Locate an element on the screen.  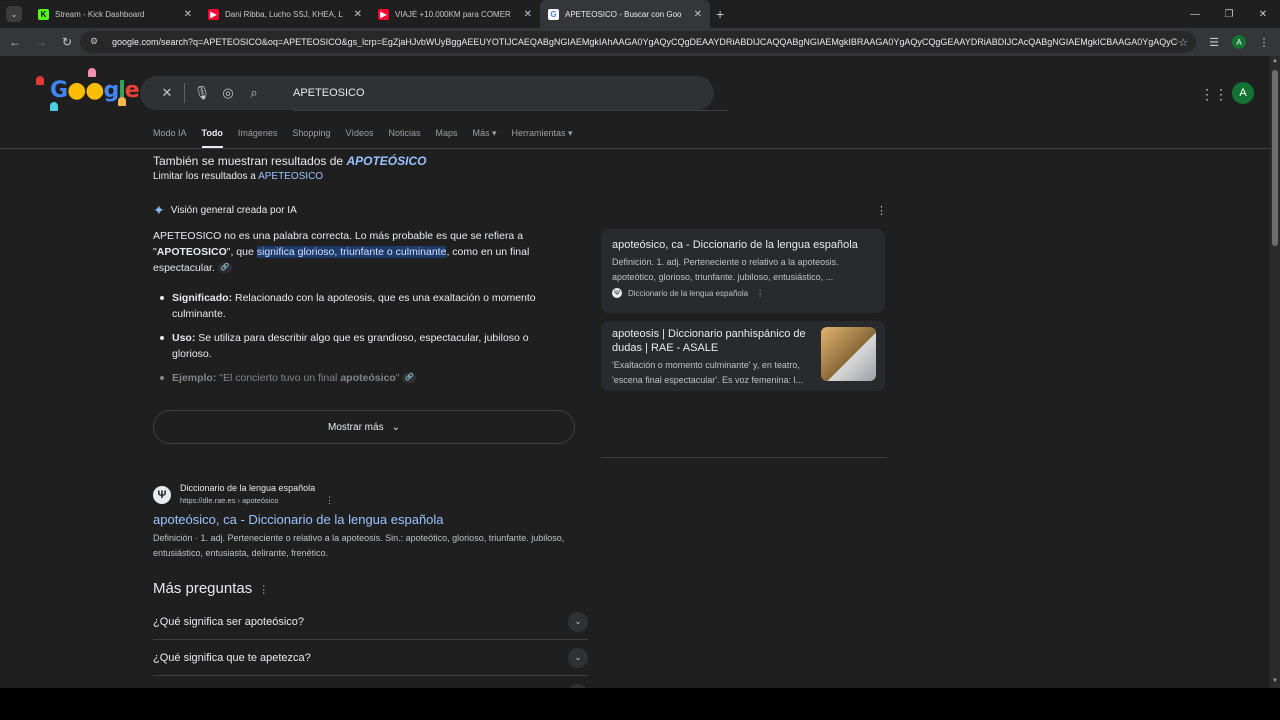
tab-maps: Maps is located at coordinates (446, 138).